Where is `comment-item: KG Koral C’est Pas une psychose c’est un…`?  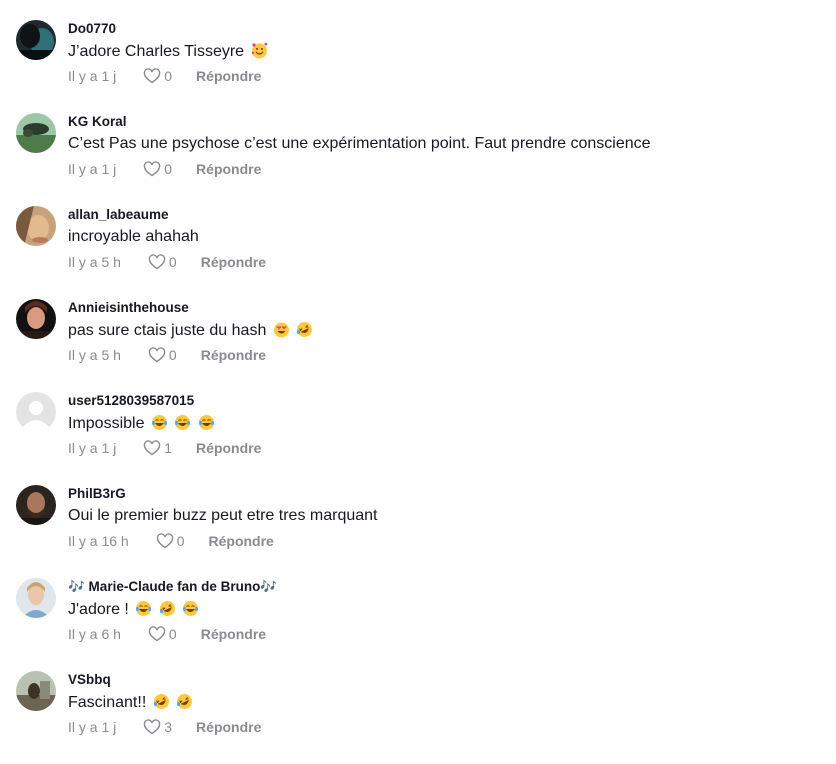
comment-item: KG Koral C’est Pas une psychose c’est un… is located at coordinates (418, 159).